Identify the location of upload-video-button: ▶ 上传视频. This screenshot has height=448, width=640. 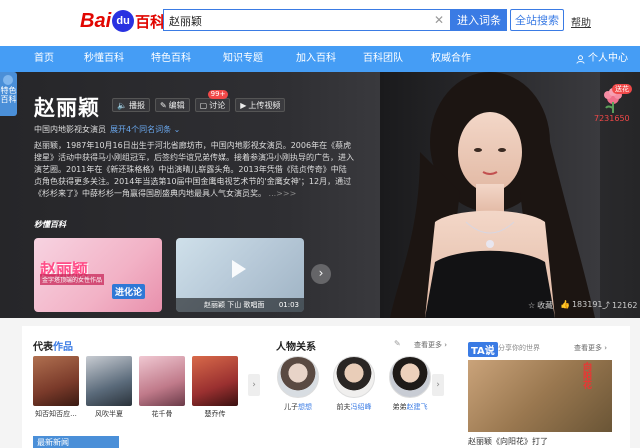
(260, 105).